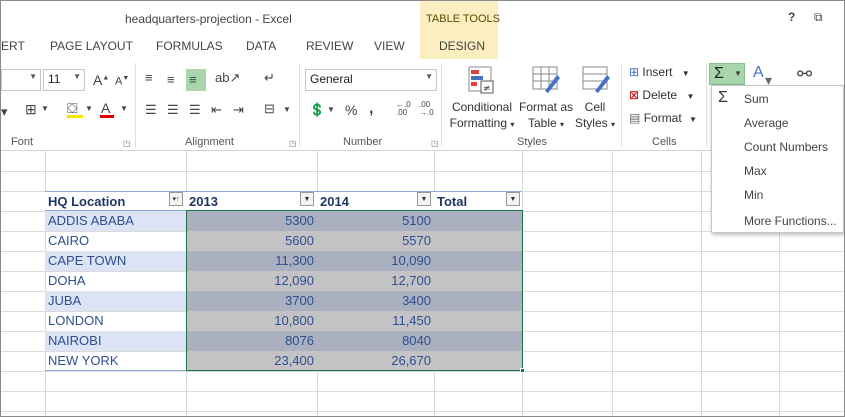 This screenshot has width=845, height=417. I want to click on decrease-indent-icon: ⇤, so click(216, 109).